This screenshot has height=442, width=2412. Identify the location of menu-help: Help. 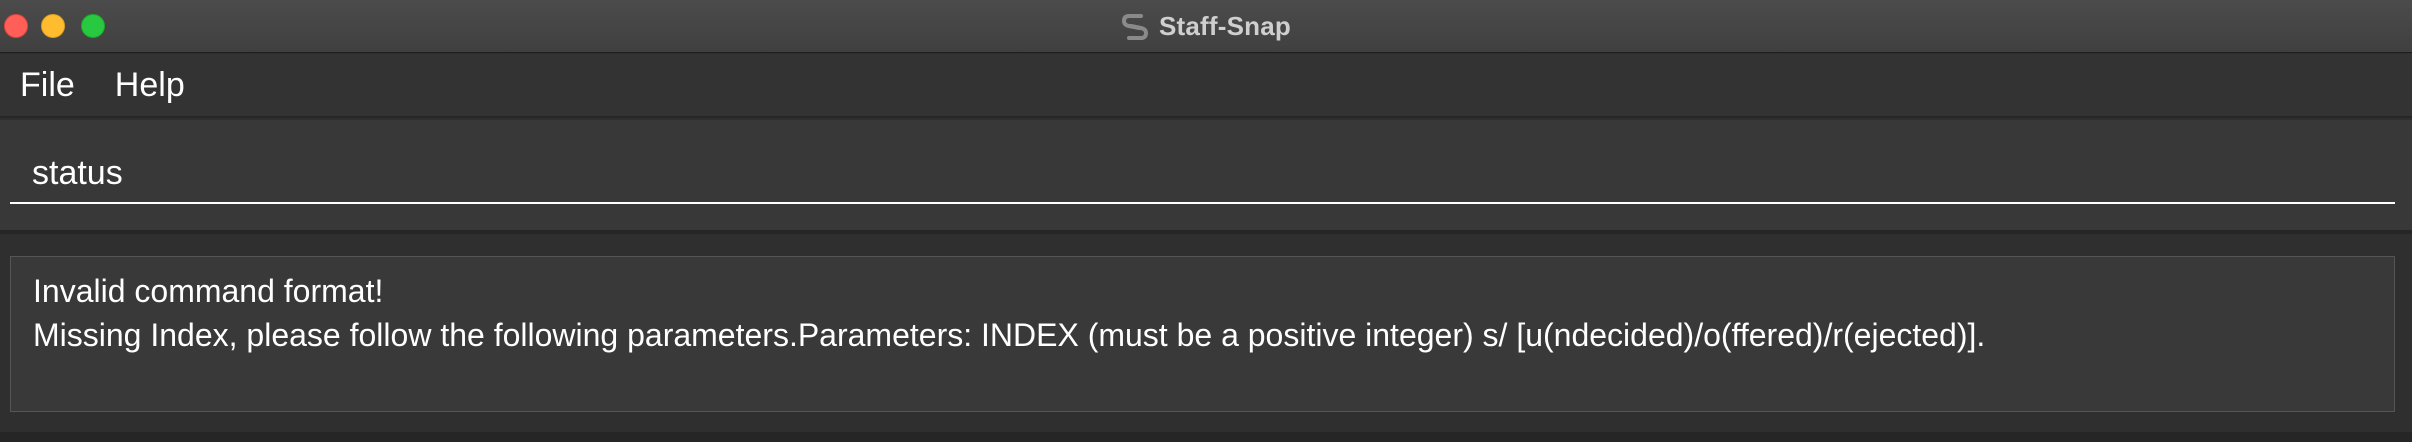
(150, 85).